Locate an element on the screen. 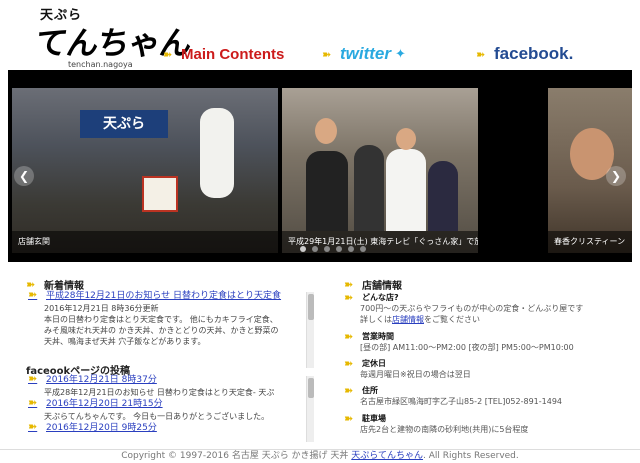 The image size is (640, 463). nav-main-label: Main Contents is located at coordinates (233, 54).